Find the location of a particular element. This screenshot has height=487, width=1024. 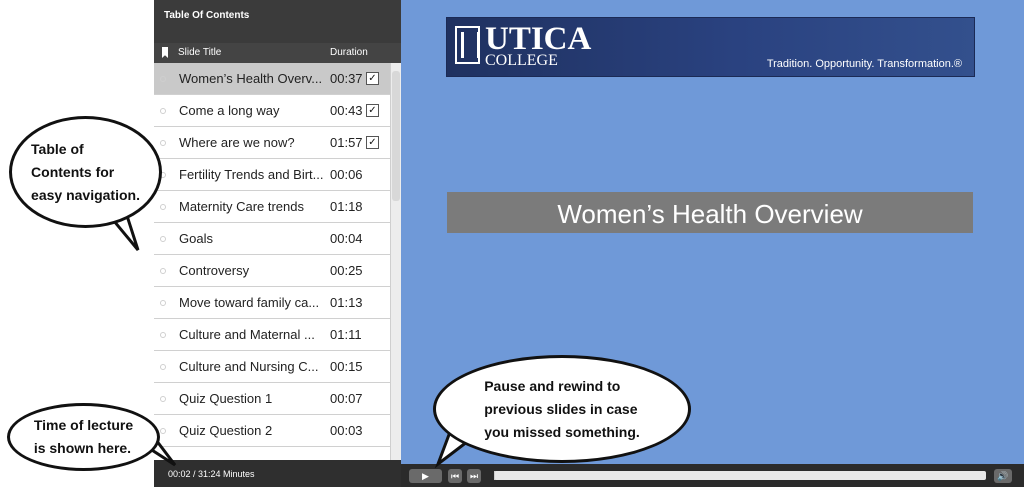

toc-row: Where are we now? 01:57 ✓ is located at coordinates (272, 143).